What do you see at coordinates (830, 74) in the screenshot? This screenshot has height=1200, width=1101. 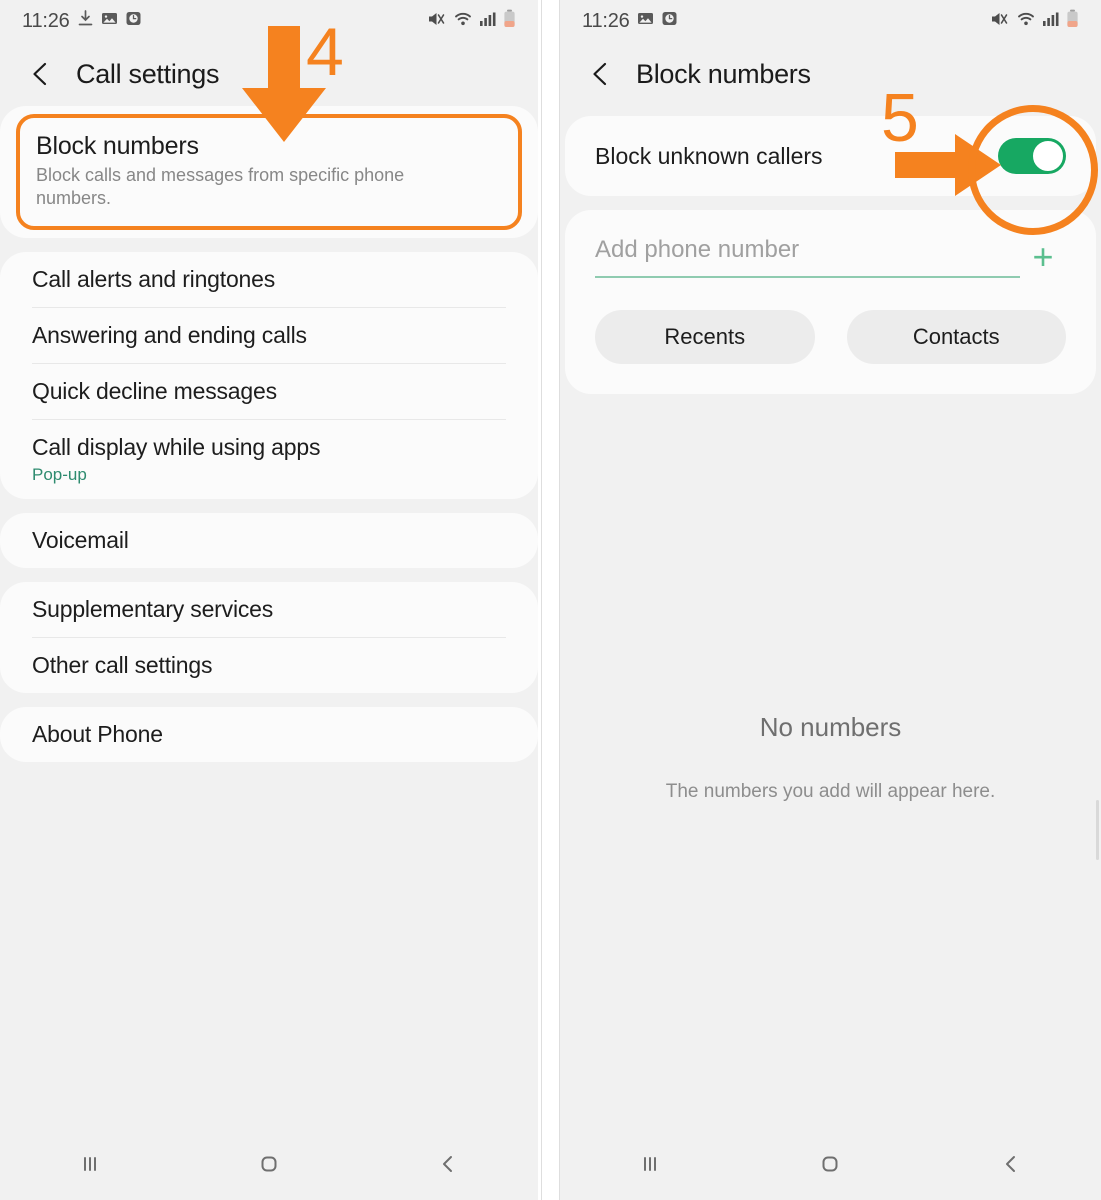 I see `title-bar-right: Block numbers` at bounding box center [830, 74].